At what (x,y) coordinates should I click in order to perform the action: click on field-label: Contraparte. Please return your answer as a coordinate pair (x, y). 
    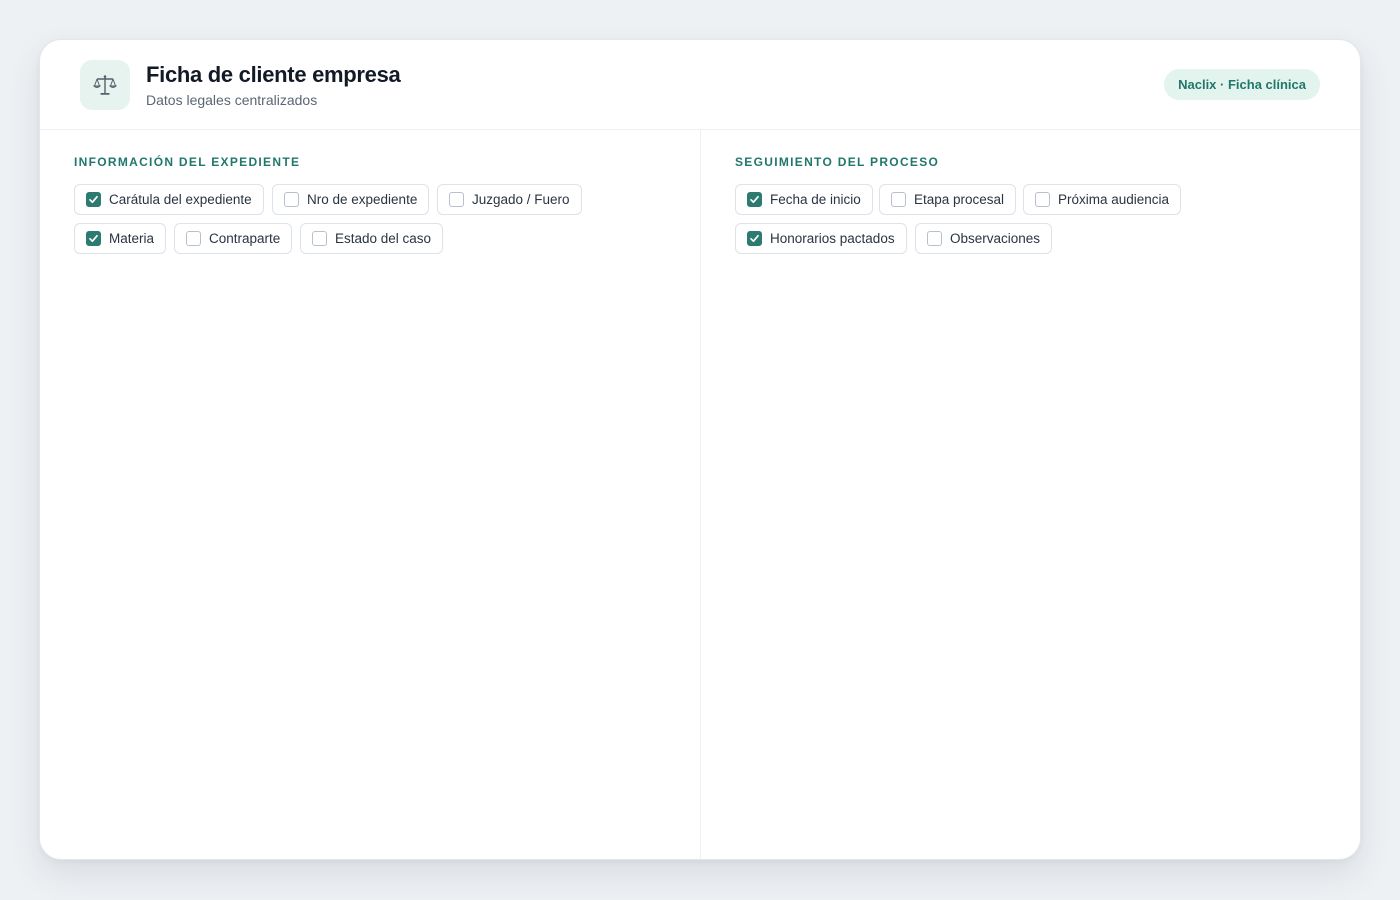
    Looking at the image, I should click on (245, 238).